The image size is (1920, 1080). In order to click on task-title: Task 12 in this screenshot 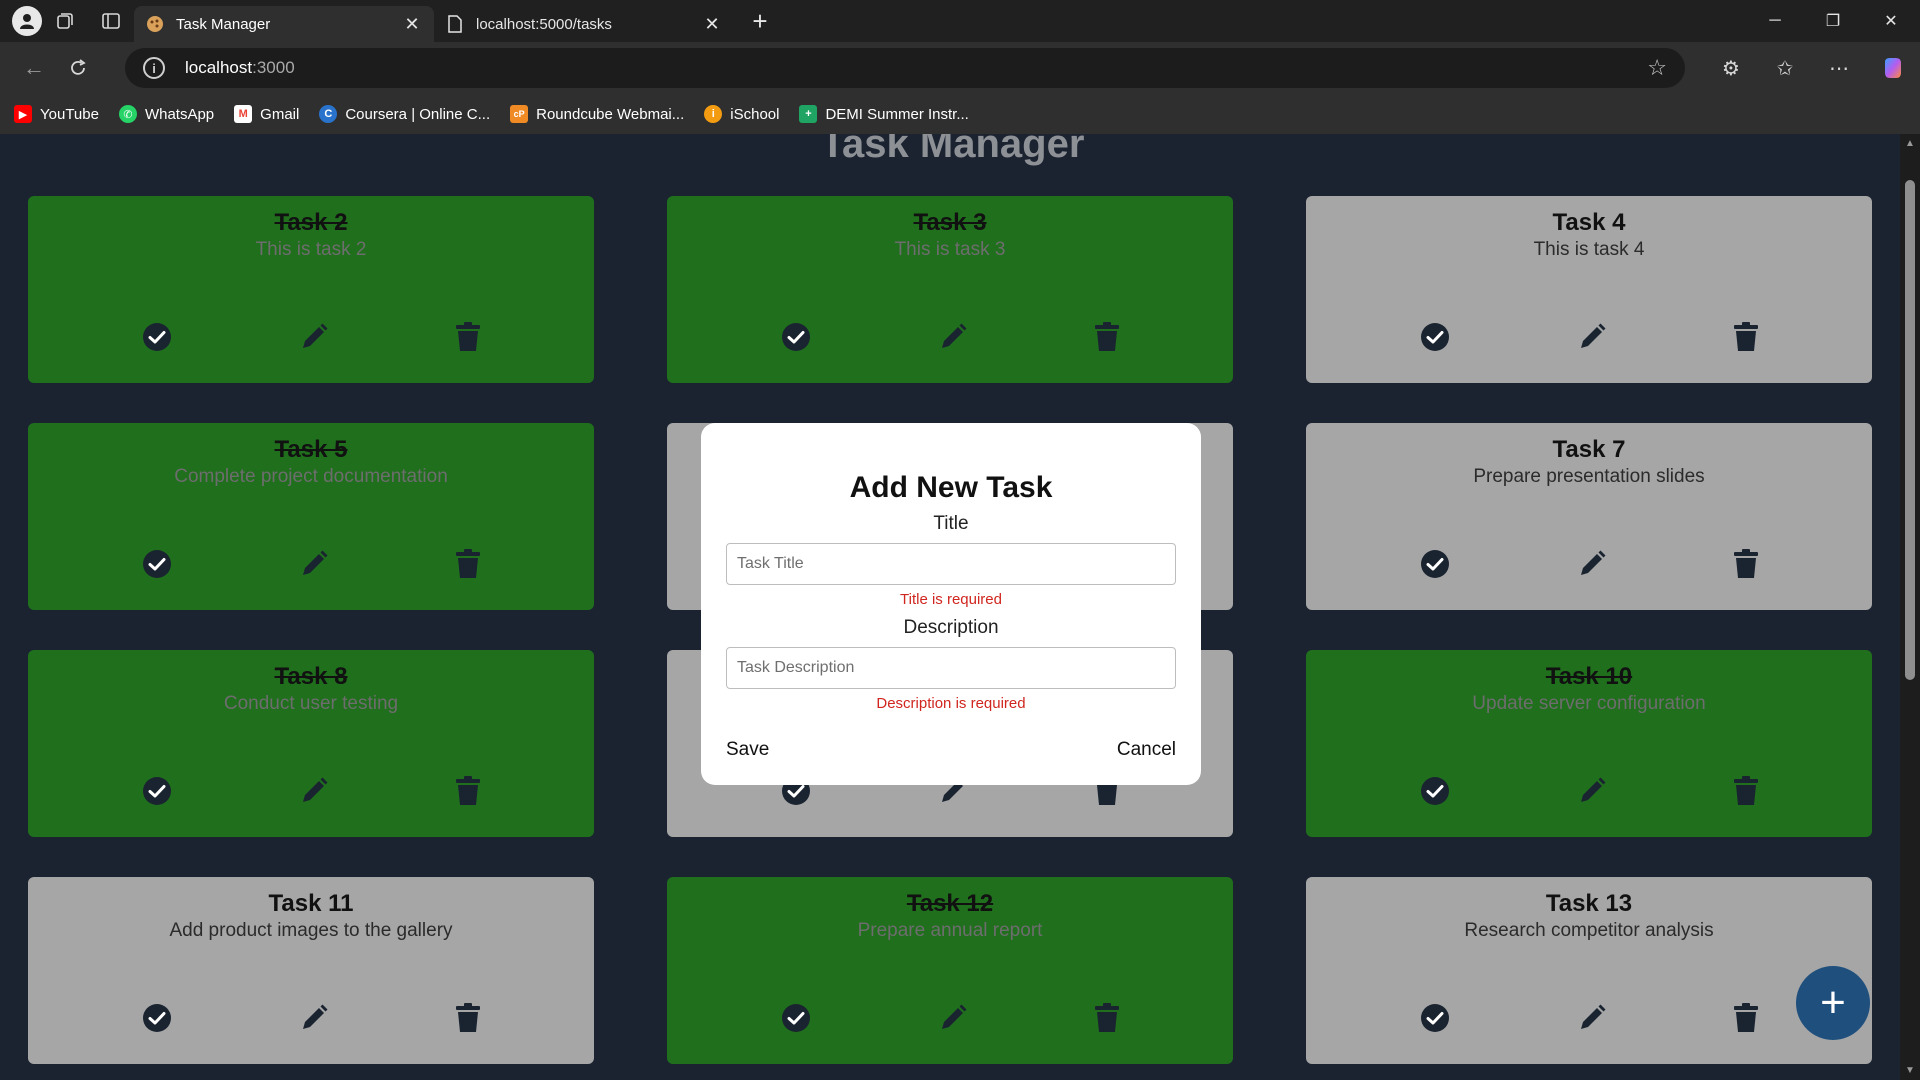, I will do `click(950, 903)`.